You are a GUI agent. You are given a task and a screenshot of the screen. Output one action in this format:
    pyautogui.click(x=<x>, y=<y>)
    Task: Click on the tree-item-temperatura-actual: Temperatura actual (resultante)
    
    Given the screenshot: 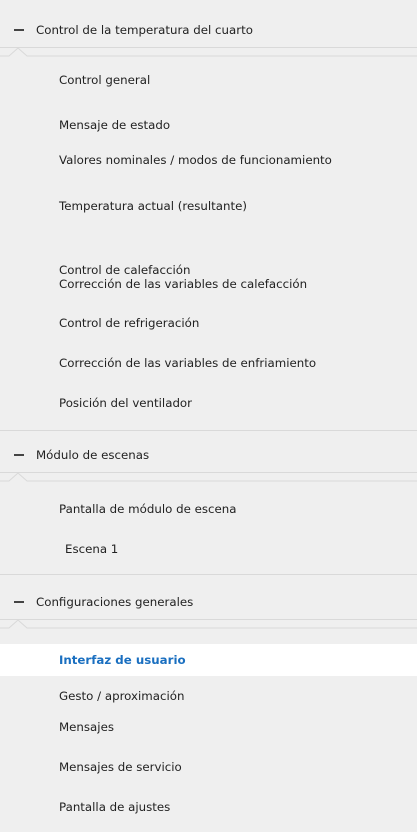 What is the action you would take?
    pyautogui.click(x=208, y=206)
    